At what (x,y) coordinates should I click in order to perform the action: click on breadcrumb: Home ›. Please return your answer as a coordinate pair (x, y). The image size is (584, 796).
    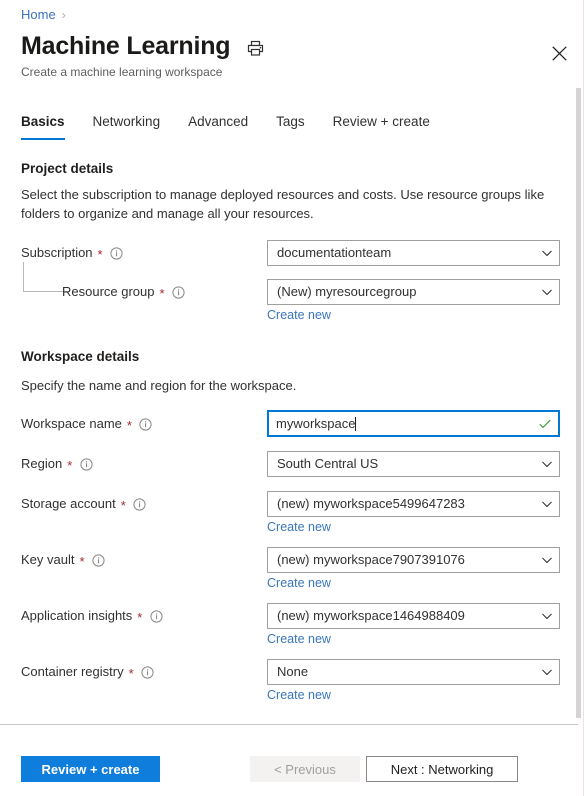
    Looking at the image, I should click on (43, 15).